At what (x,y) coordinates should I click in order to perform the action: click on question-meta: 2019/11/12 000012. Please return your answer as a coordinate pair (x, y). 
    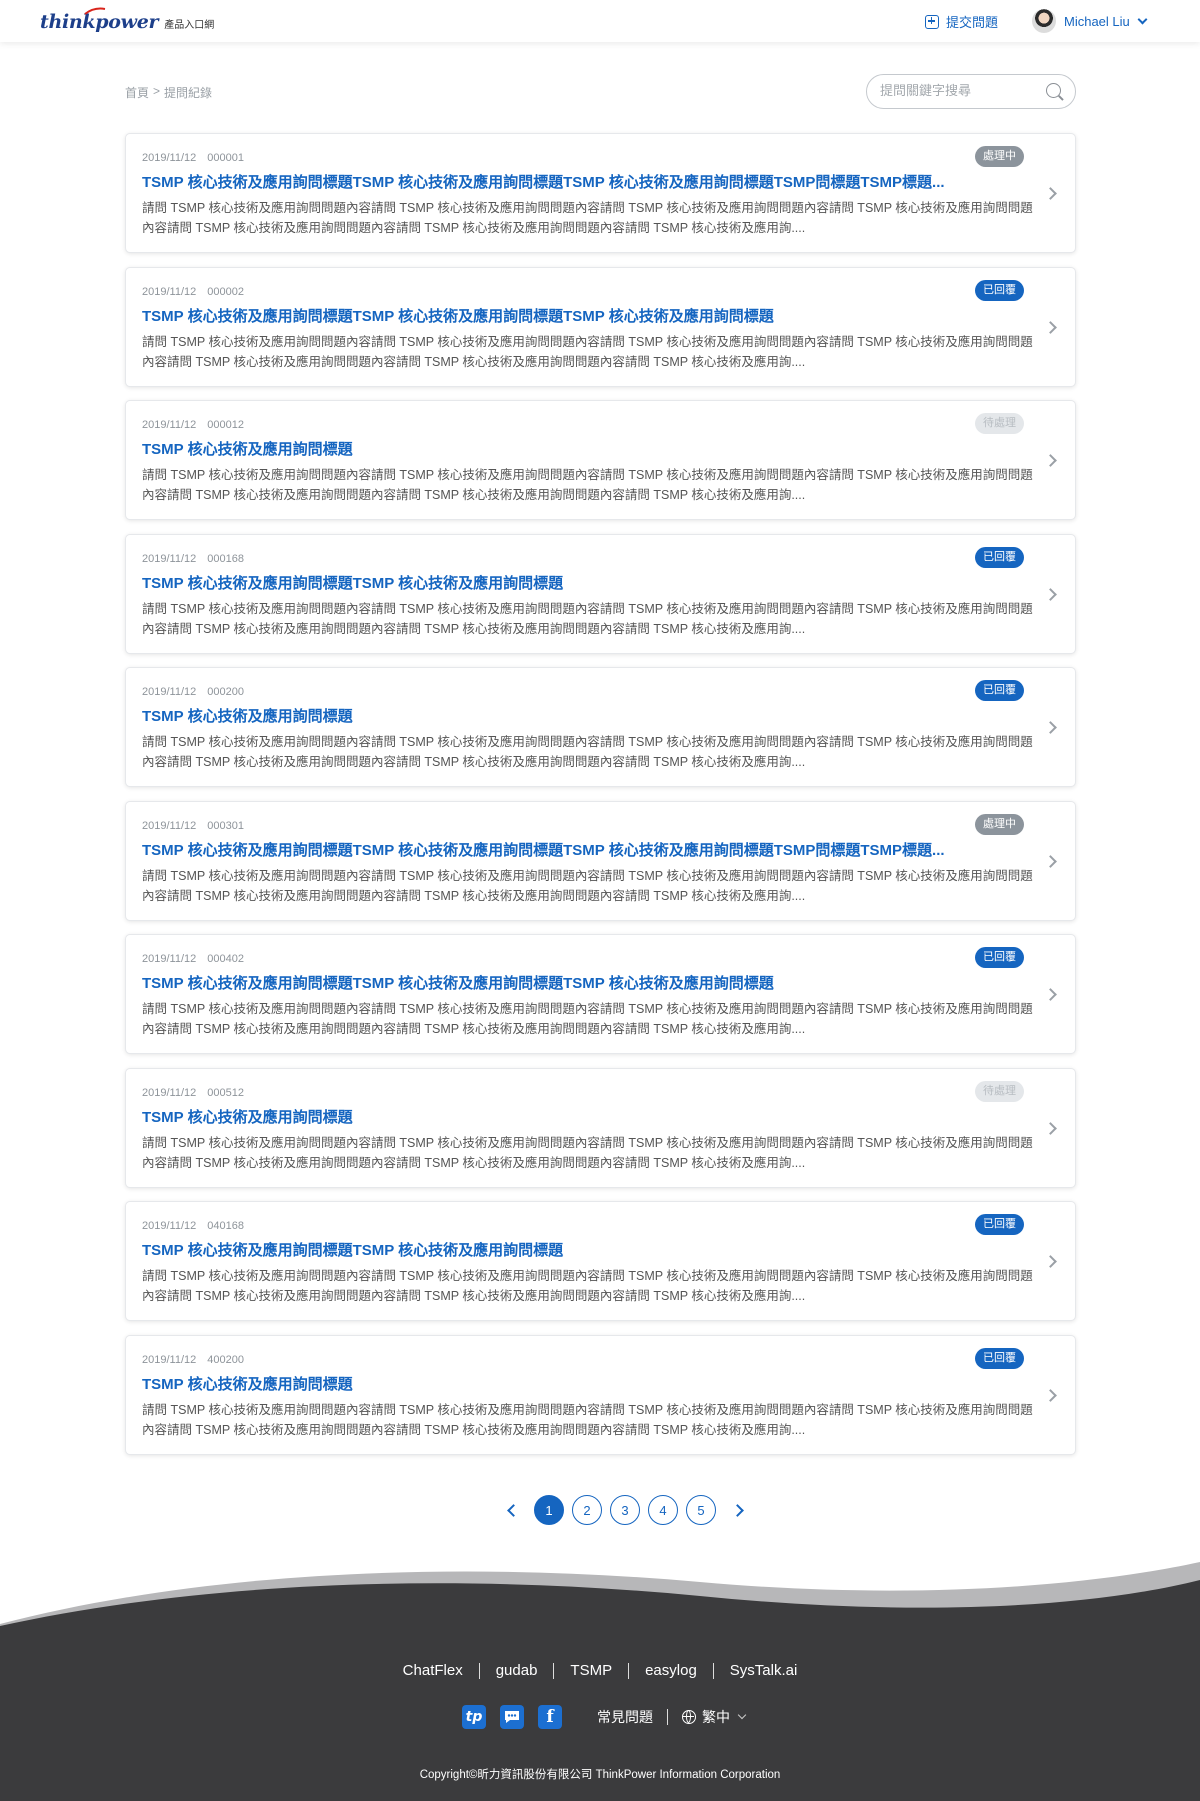
    Looking at the image, I should click on (193, 425).